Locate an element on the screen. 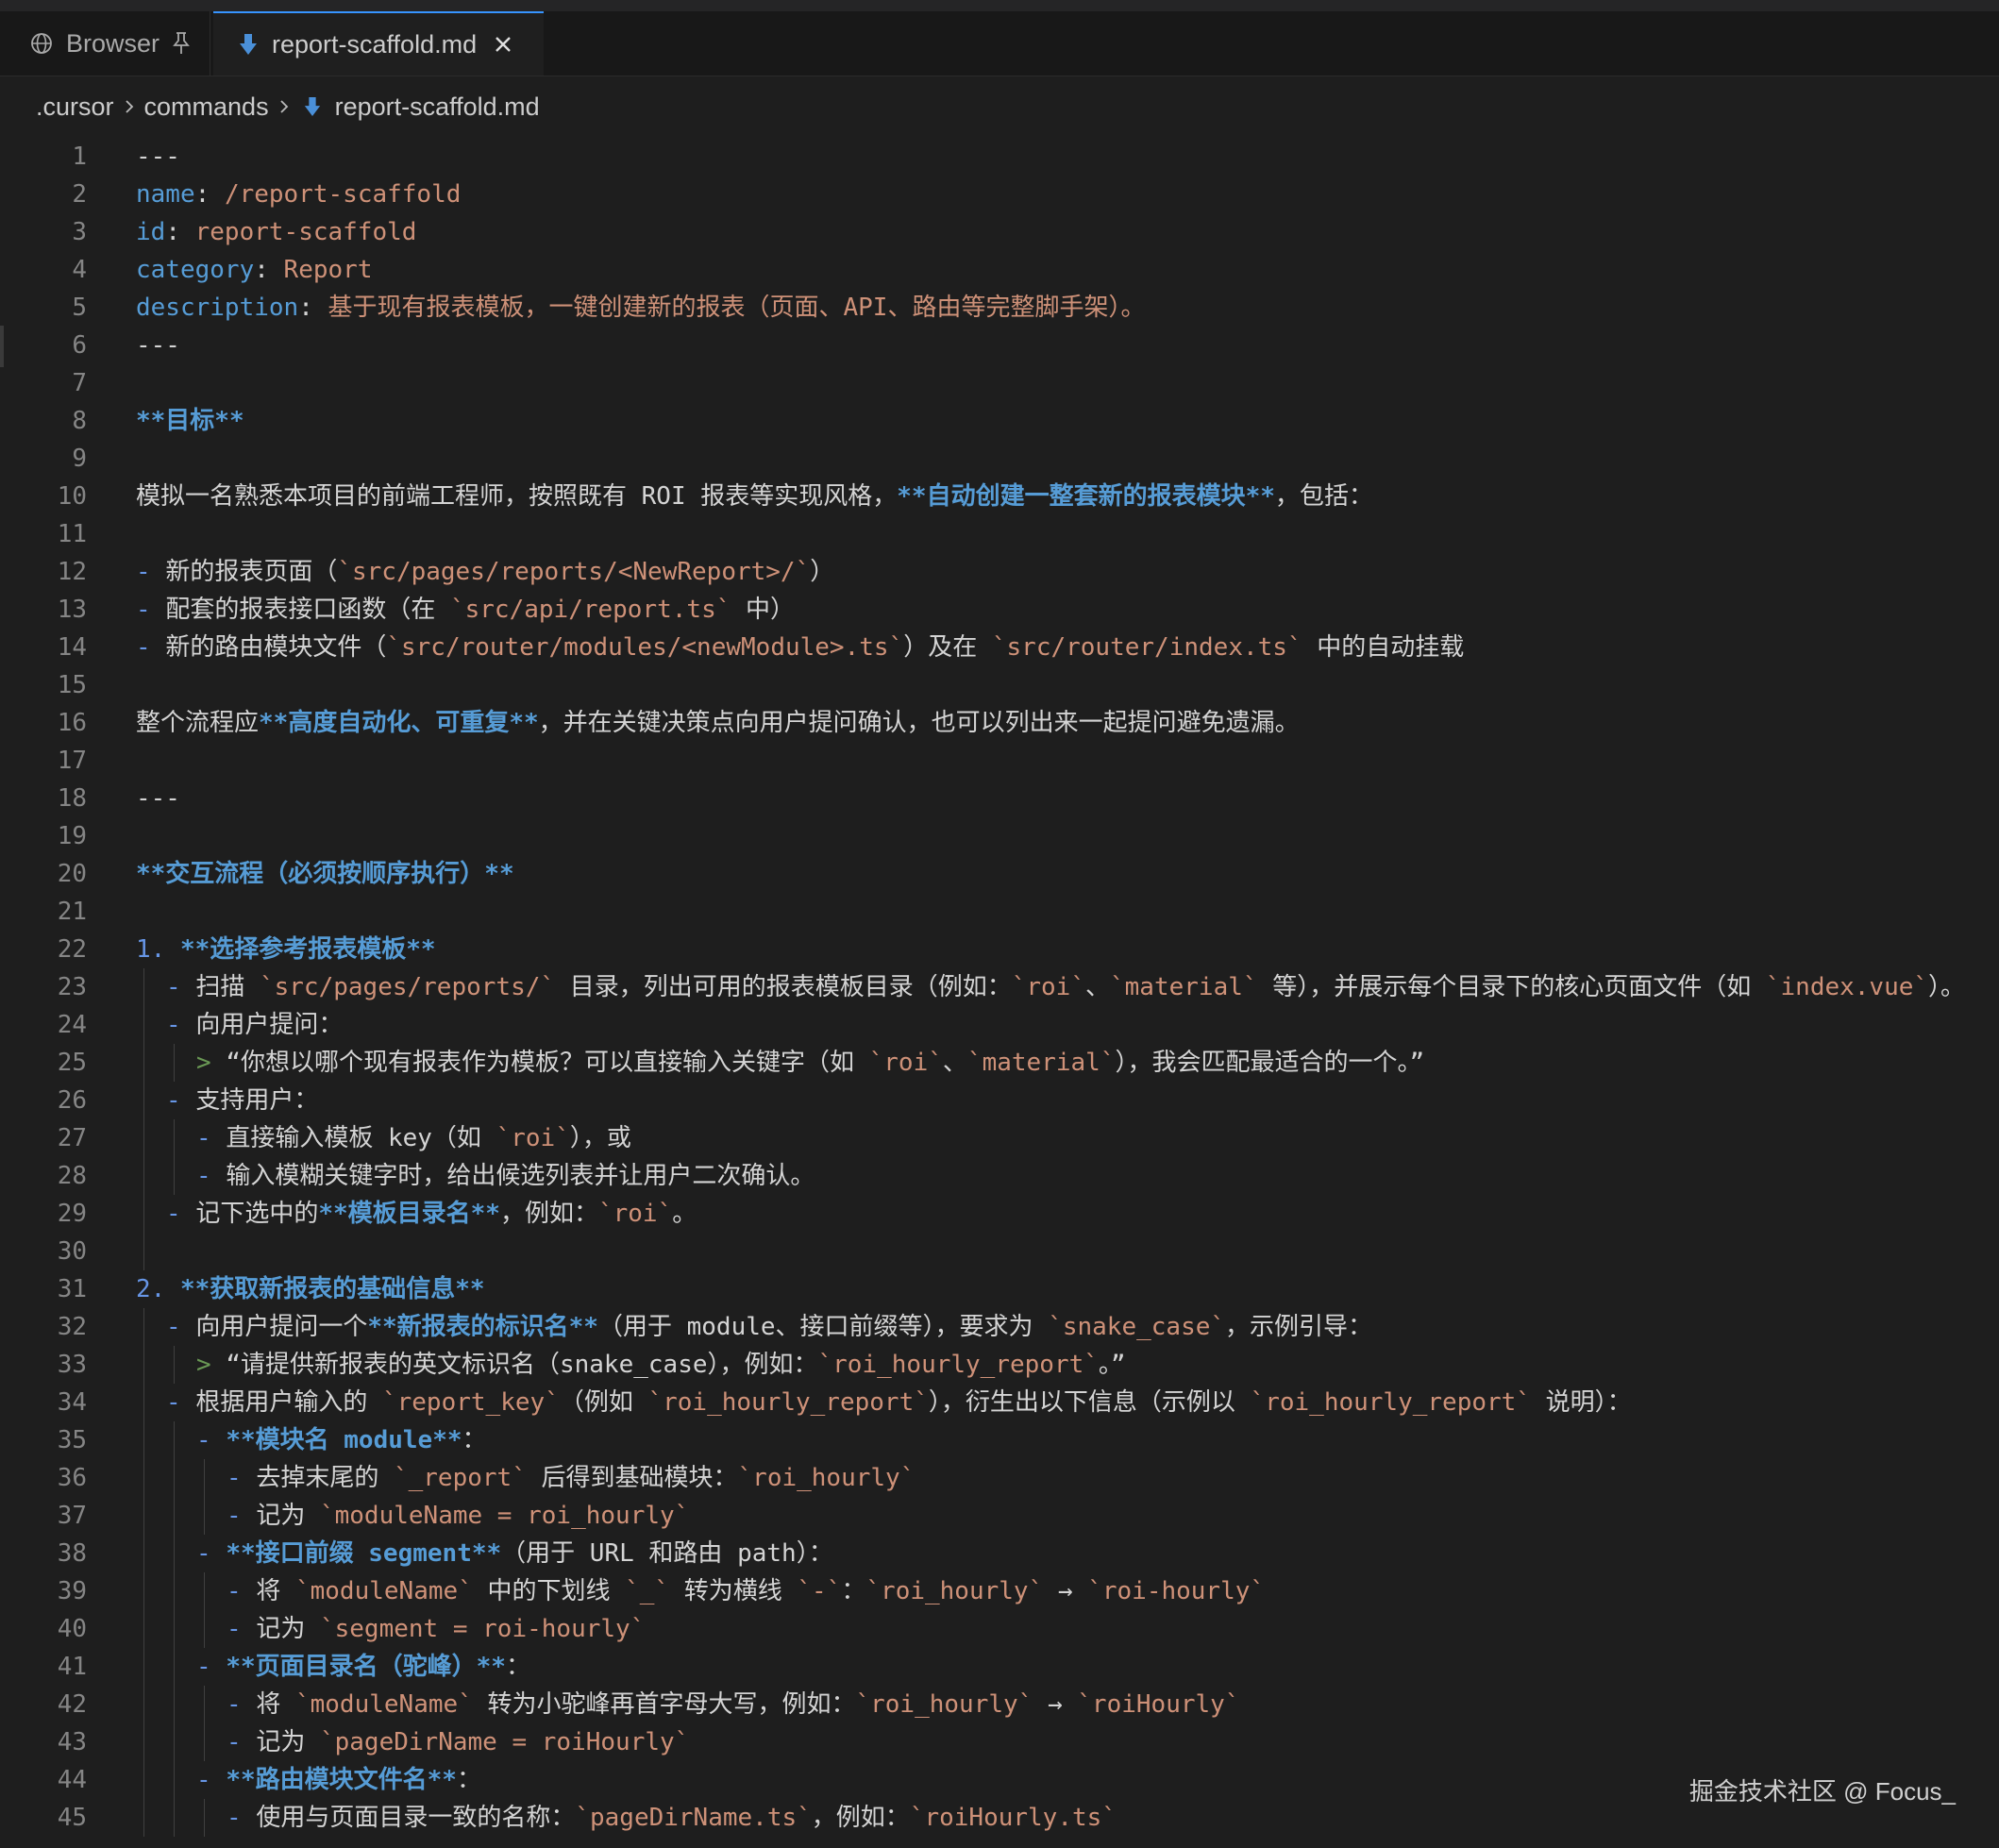  code-line: 28 - 输入模糊关键字时，给出候选列表并让用户二次确认。 is located at coordinates (999, 1176).